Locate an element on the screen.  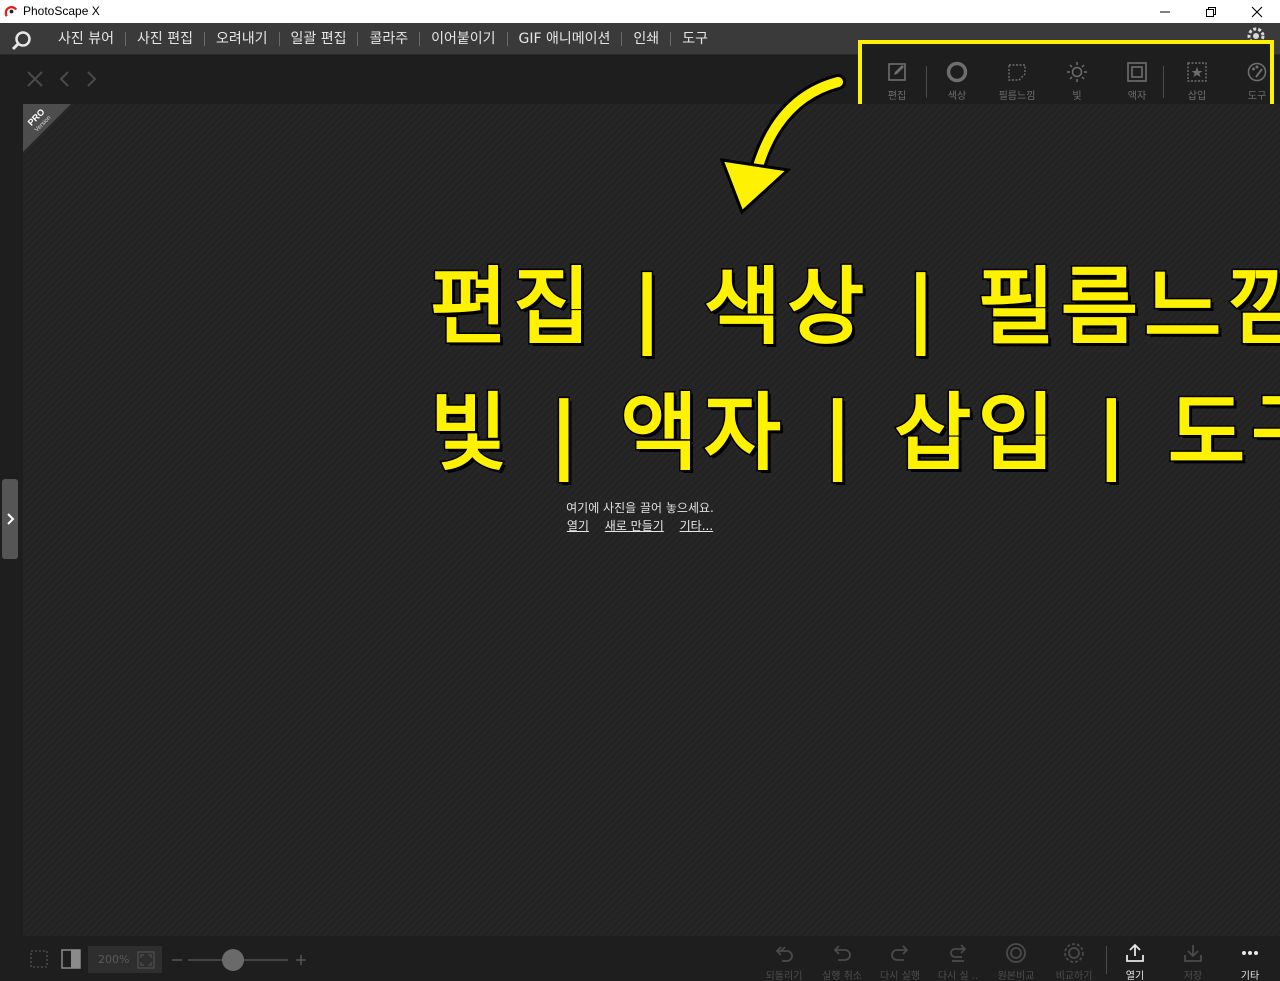
tool-label: 필름느낌 is located at coordinates (1017, 96).